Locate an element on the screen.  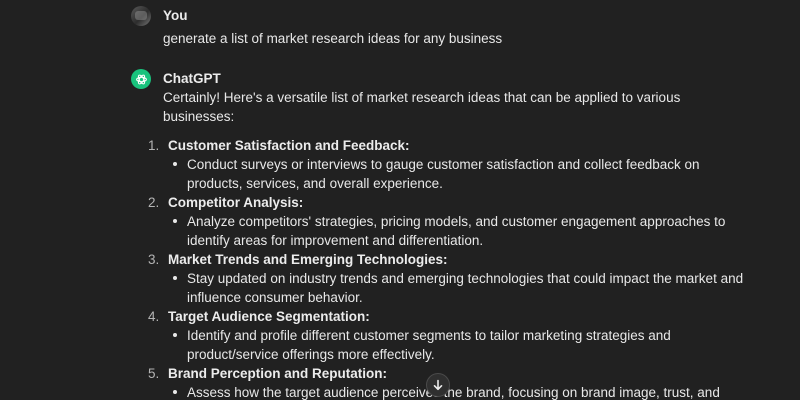
openai-logo-icon is located at coordinates (141, 79).